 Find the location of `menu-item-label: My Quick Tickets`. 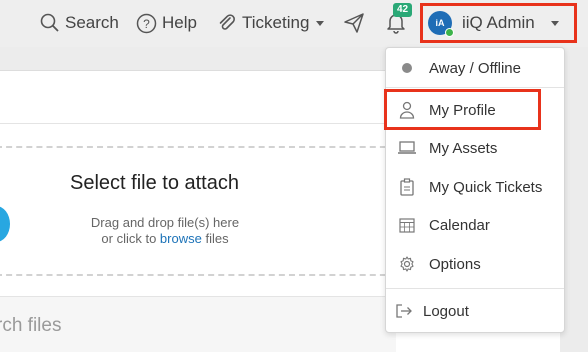

menu-item-label: My Quick Tickets is located at coordinates (486, 187).